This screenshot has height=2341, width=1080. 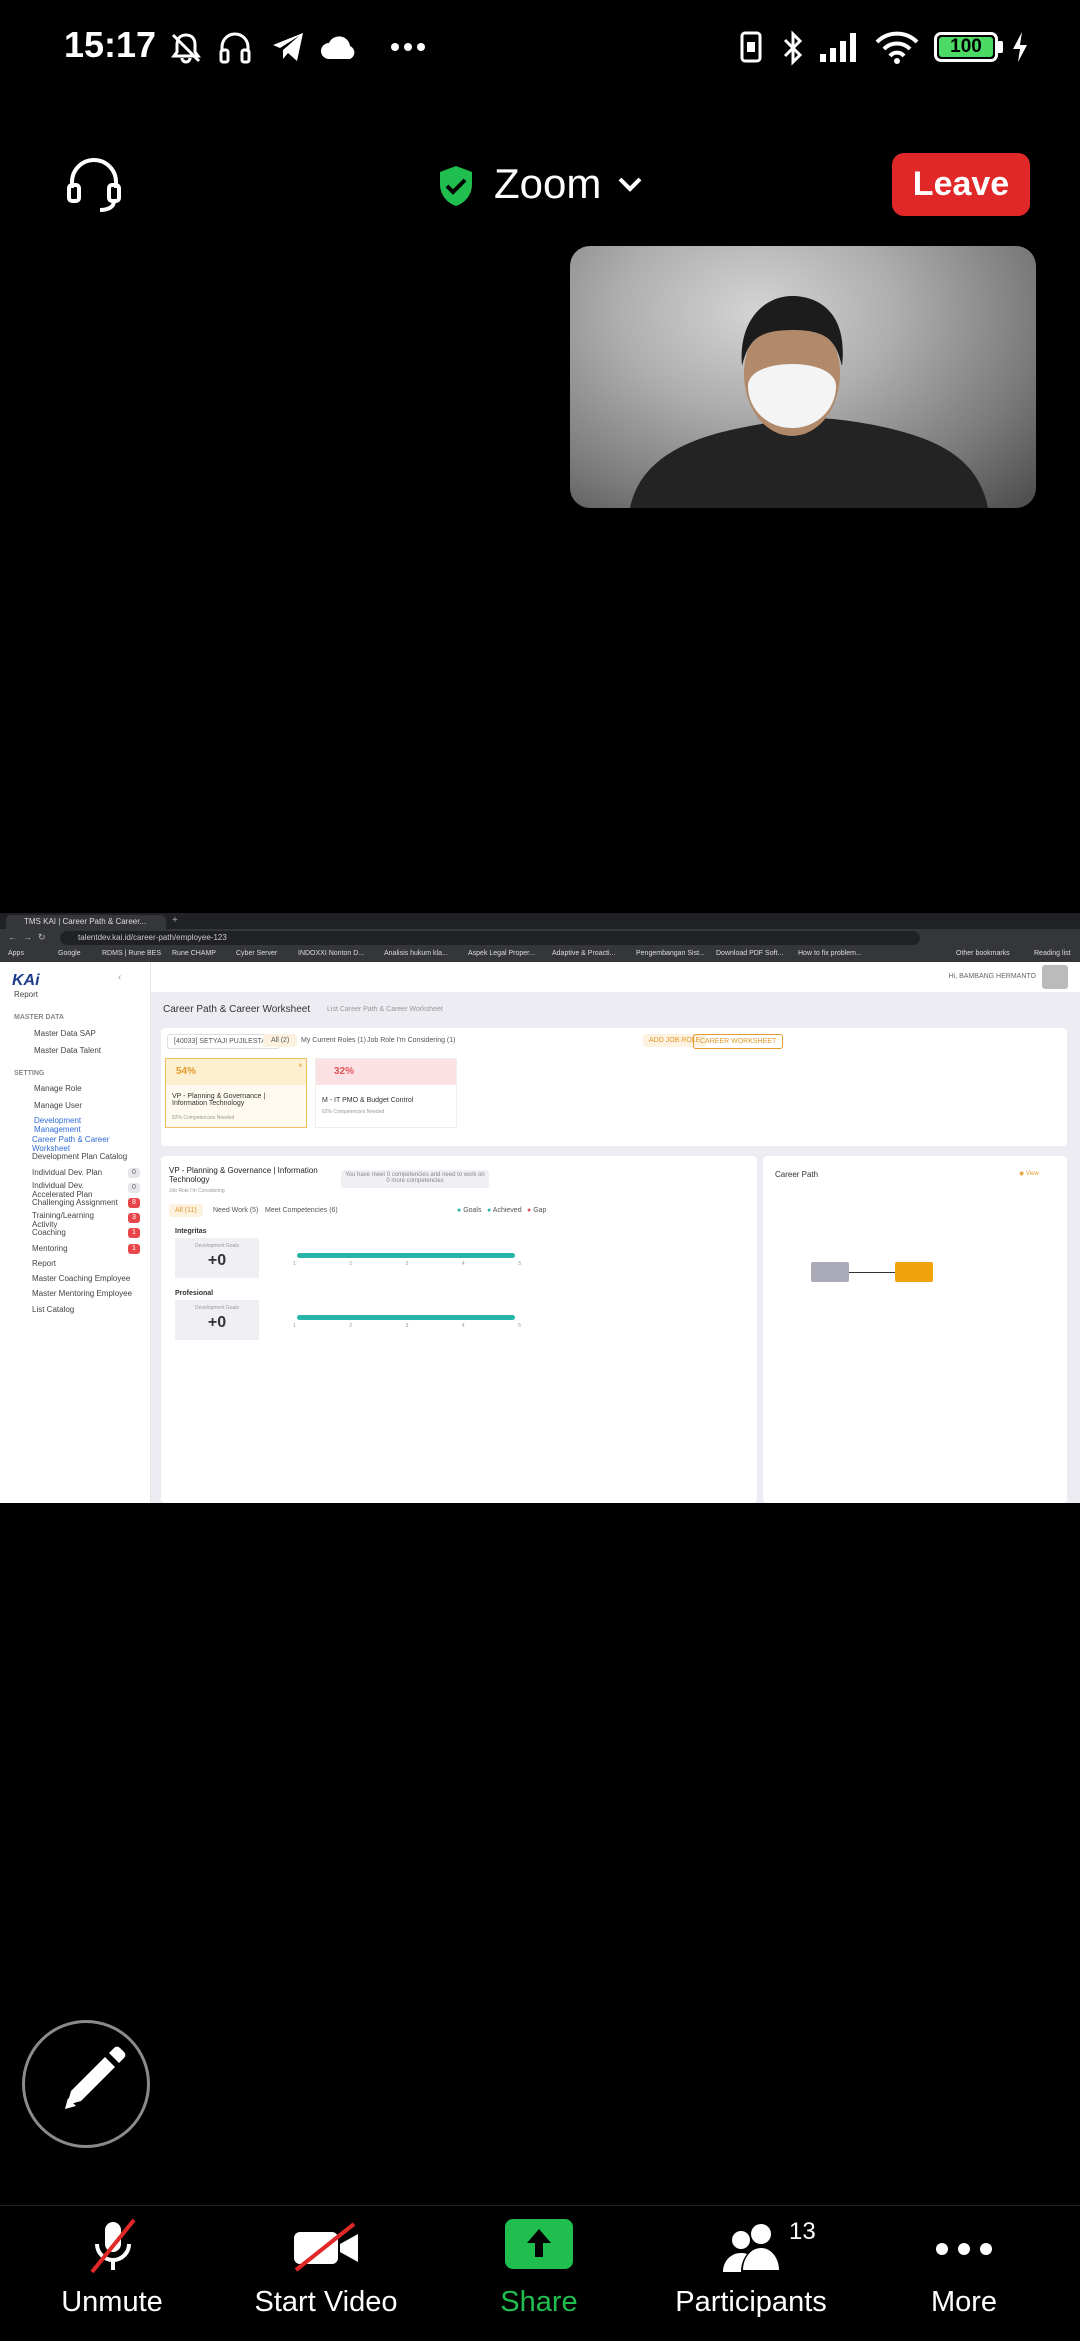 I want to click on more-notifications-icon, so click(x=408, y=47).